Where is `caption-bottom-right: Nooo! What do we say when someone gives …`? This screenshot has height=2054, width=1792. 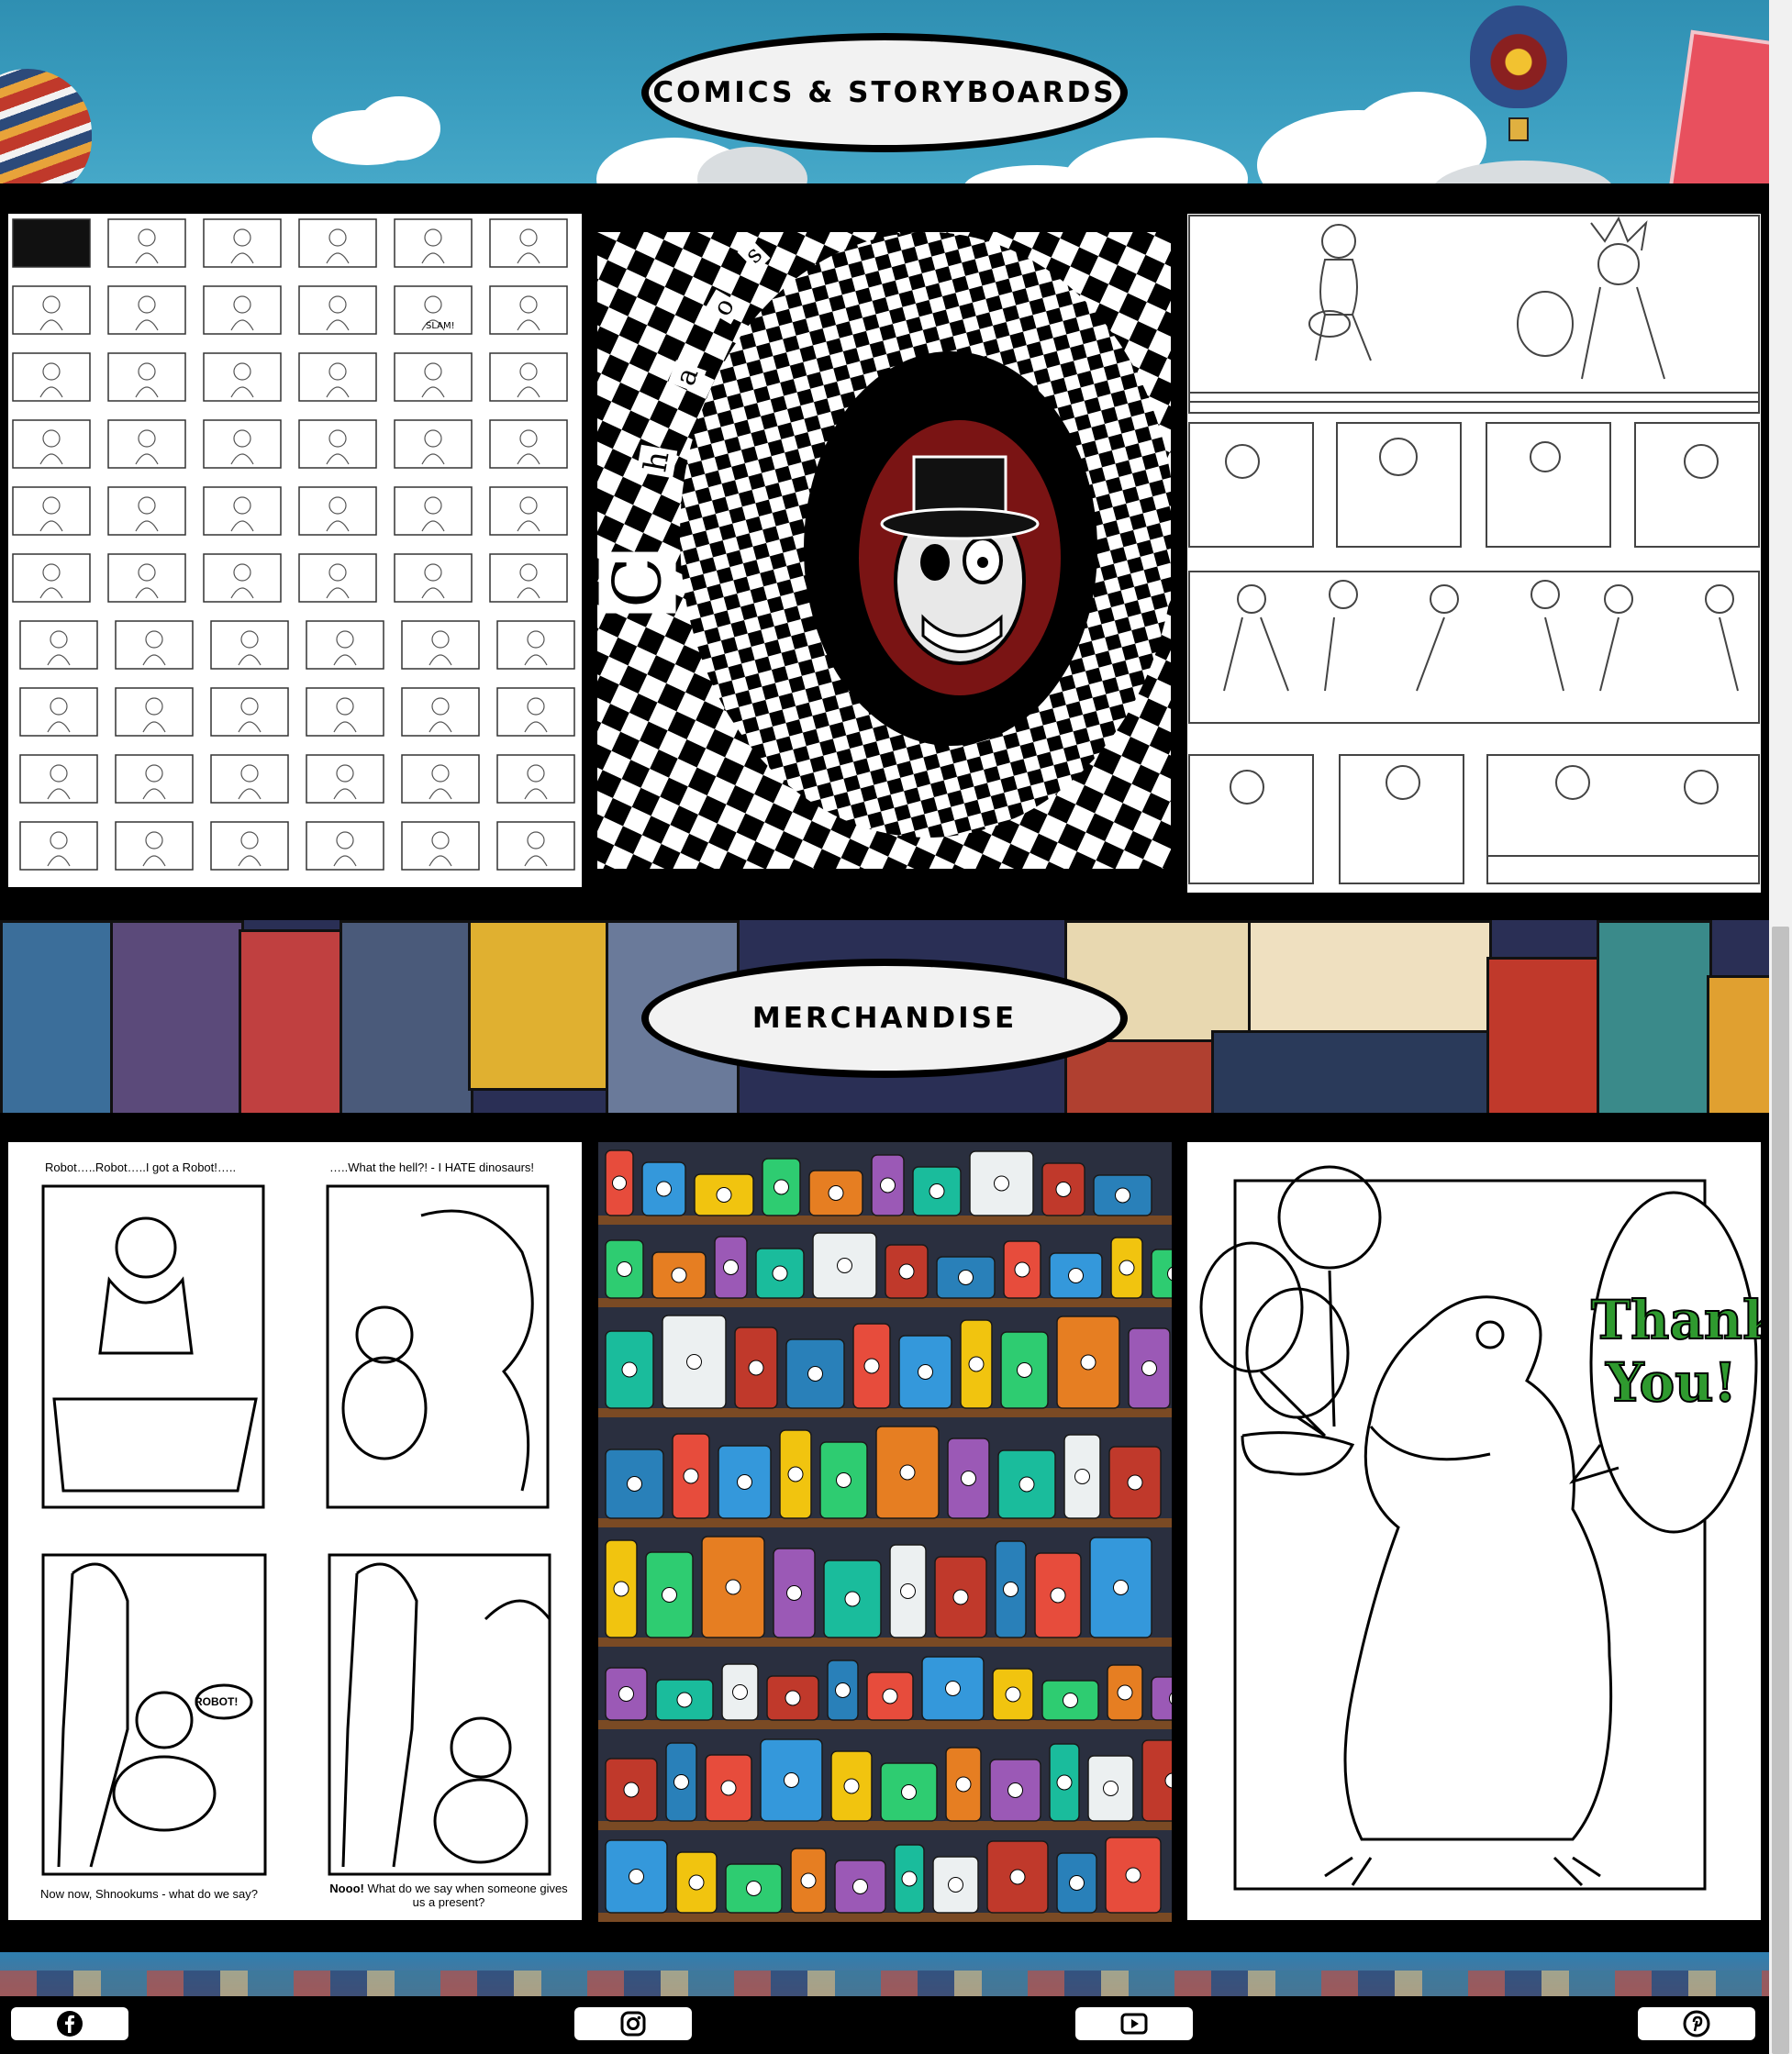
caption-bottom-right: Nooo! What do we say when someone gives … is located at coordinates (448, 1895).